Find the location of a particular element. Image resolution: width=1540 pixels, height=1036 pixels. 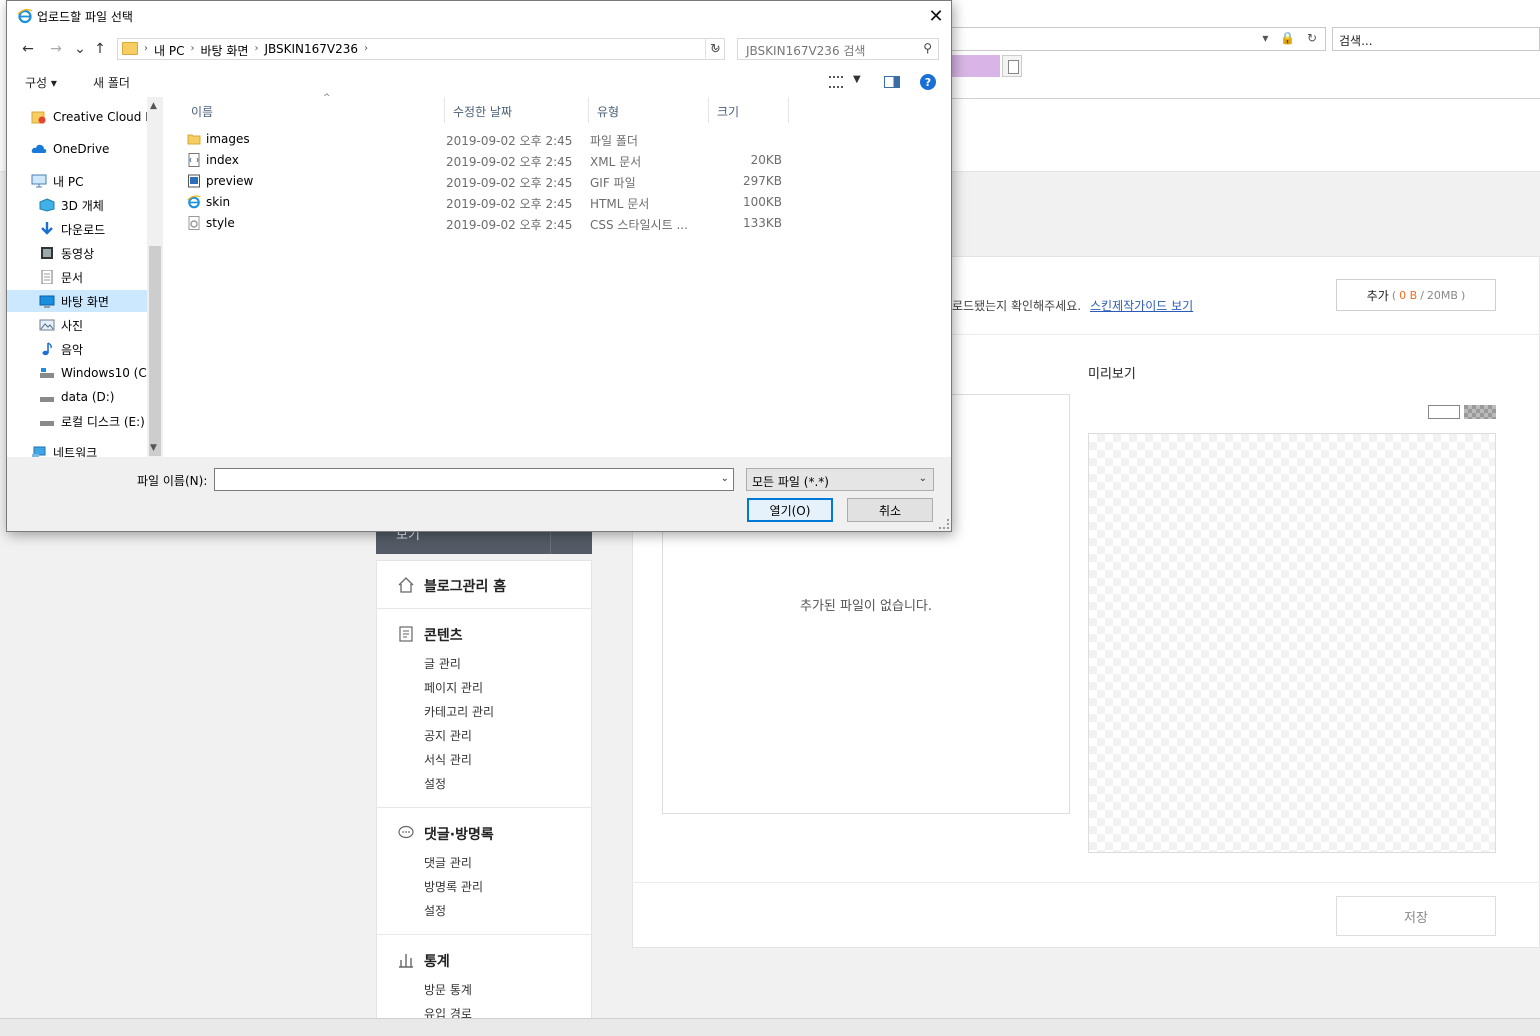

organize-button: 구성 ▾ is located at coordinates (41, 82).